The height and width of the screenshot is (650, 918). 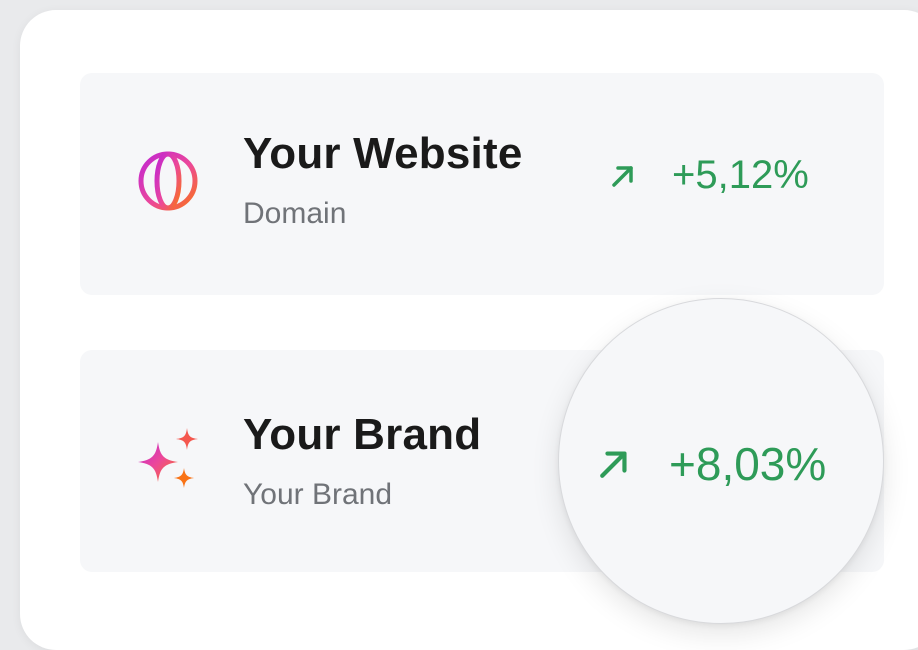 I want to click on globe-icon, so click(x=168, y=181).